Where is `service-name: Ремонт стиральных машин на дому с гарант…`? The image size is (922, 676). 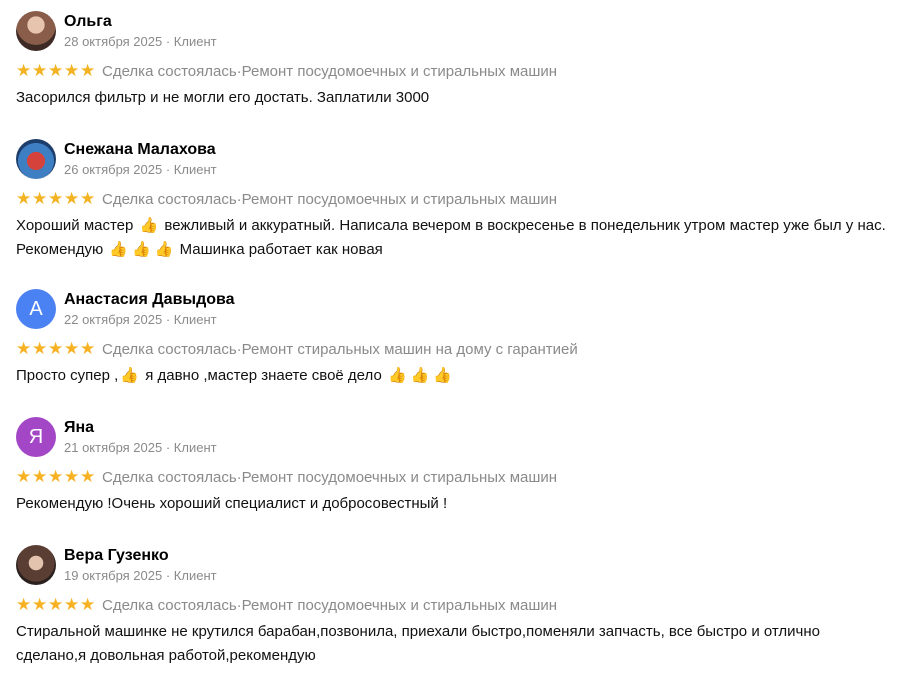 service-name: Ремонт стиральных машин на дому с гарант… is located at coordinates (409, 349).